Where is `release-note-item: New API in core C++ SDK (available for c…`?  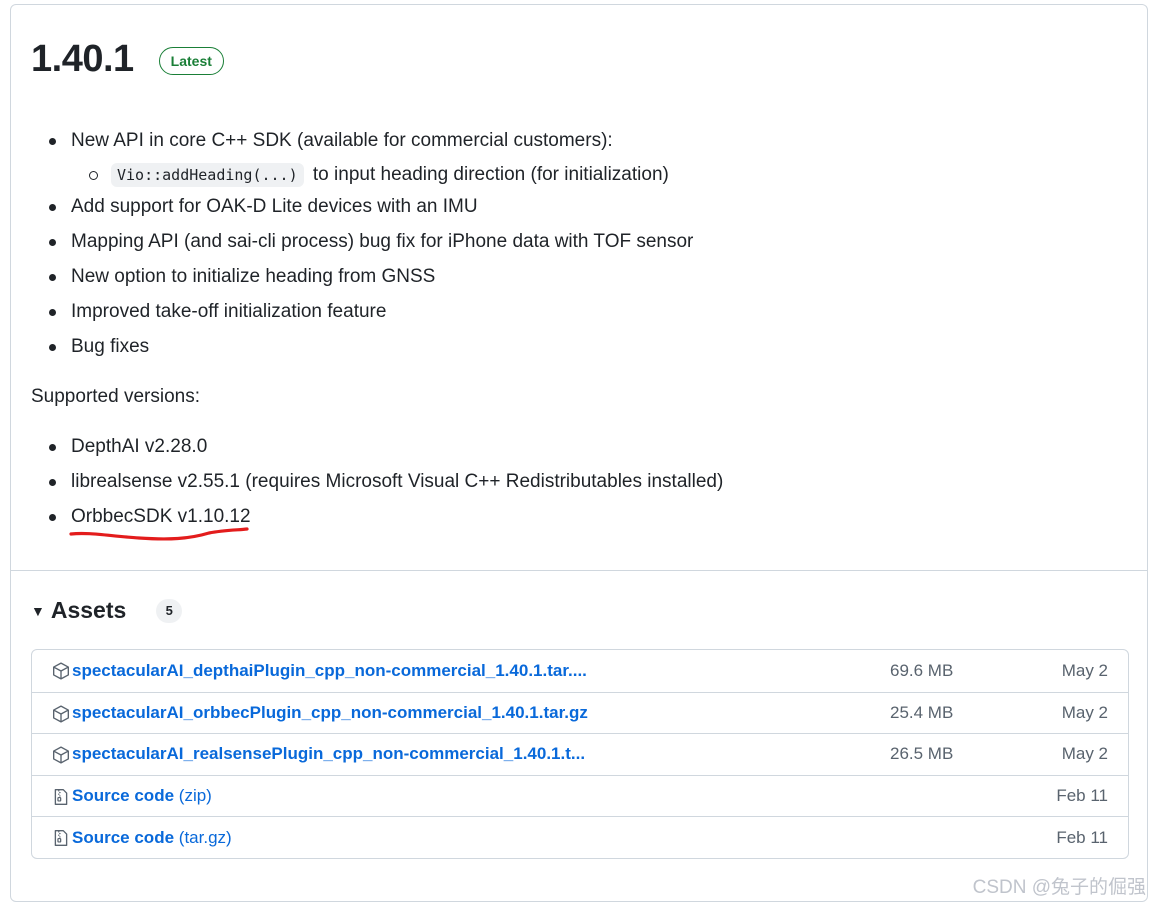 release-note-item: New API in core C++ SDK (available for c… is located at coordinates (331, 140).